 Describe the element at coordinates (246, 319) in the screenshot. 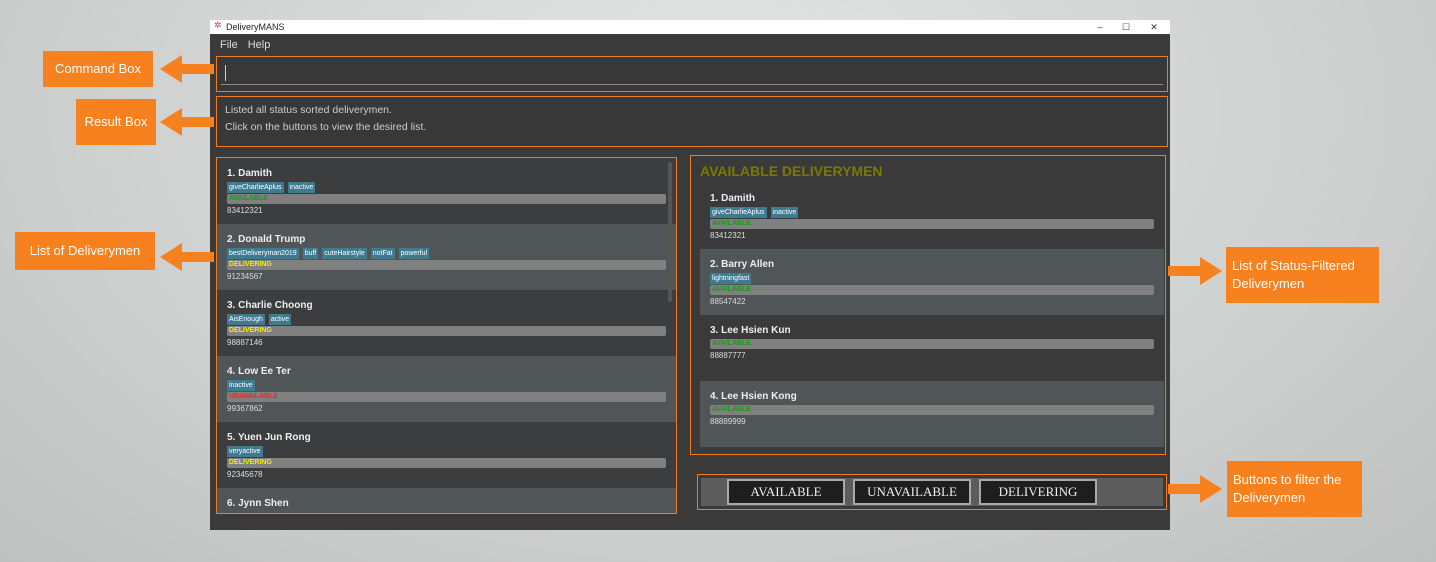

I see `tag: AisEnough` at that location.